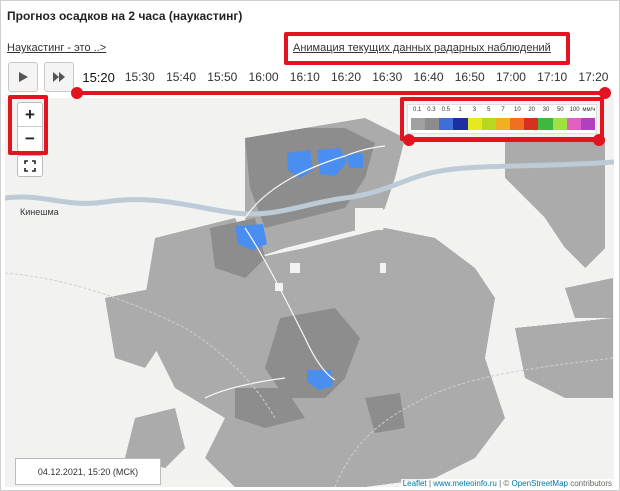 This screenshot has width=620, height=491. Describe the element at coordinates (77, 93) in the screenshot. I see `highlight-timeline-start` at that location.